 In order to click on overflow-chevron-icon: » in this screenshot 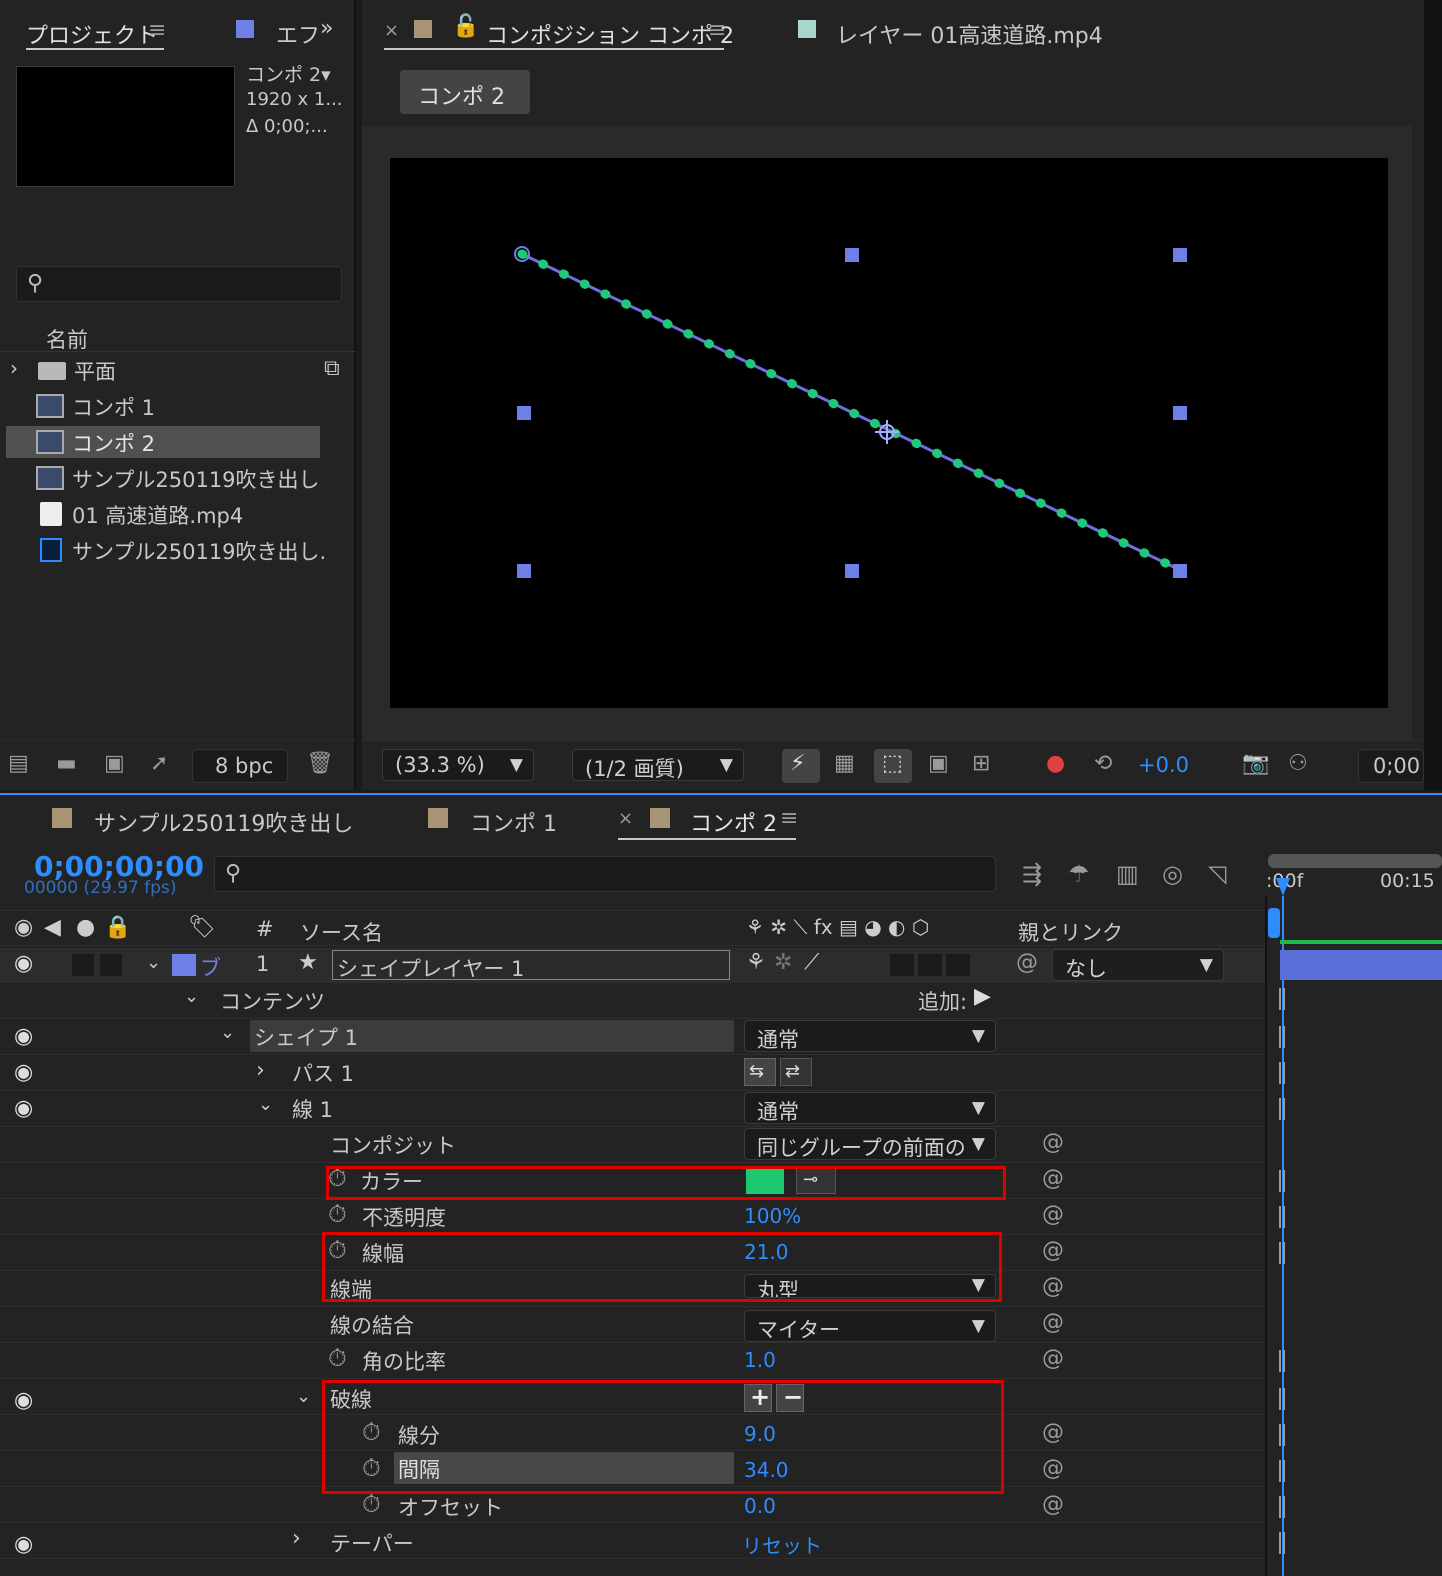, I will do `click(326, 28)`.